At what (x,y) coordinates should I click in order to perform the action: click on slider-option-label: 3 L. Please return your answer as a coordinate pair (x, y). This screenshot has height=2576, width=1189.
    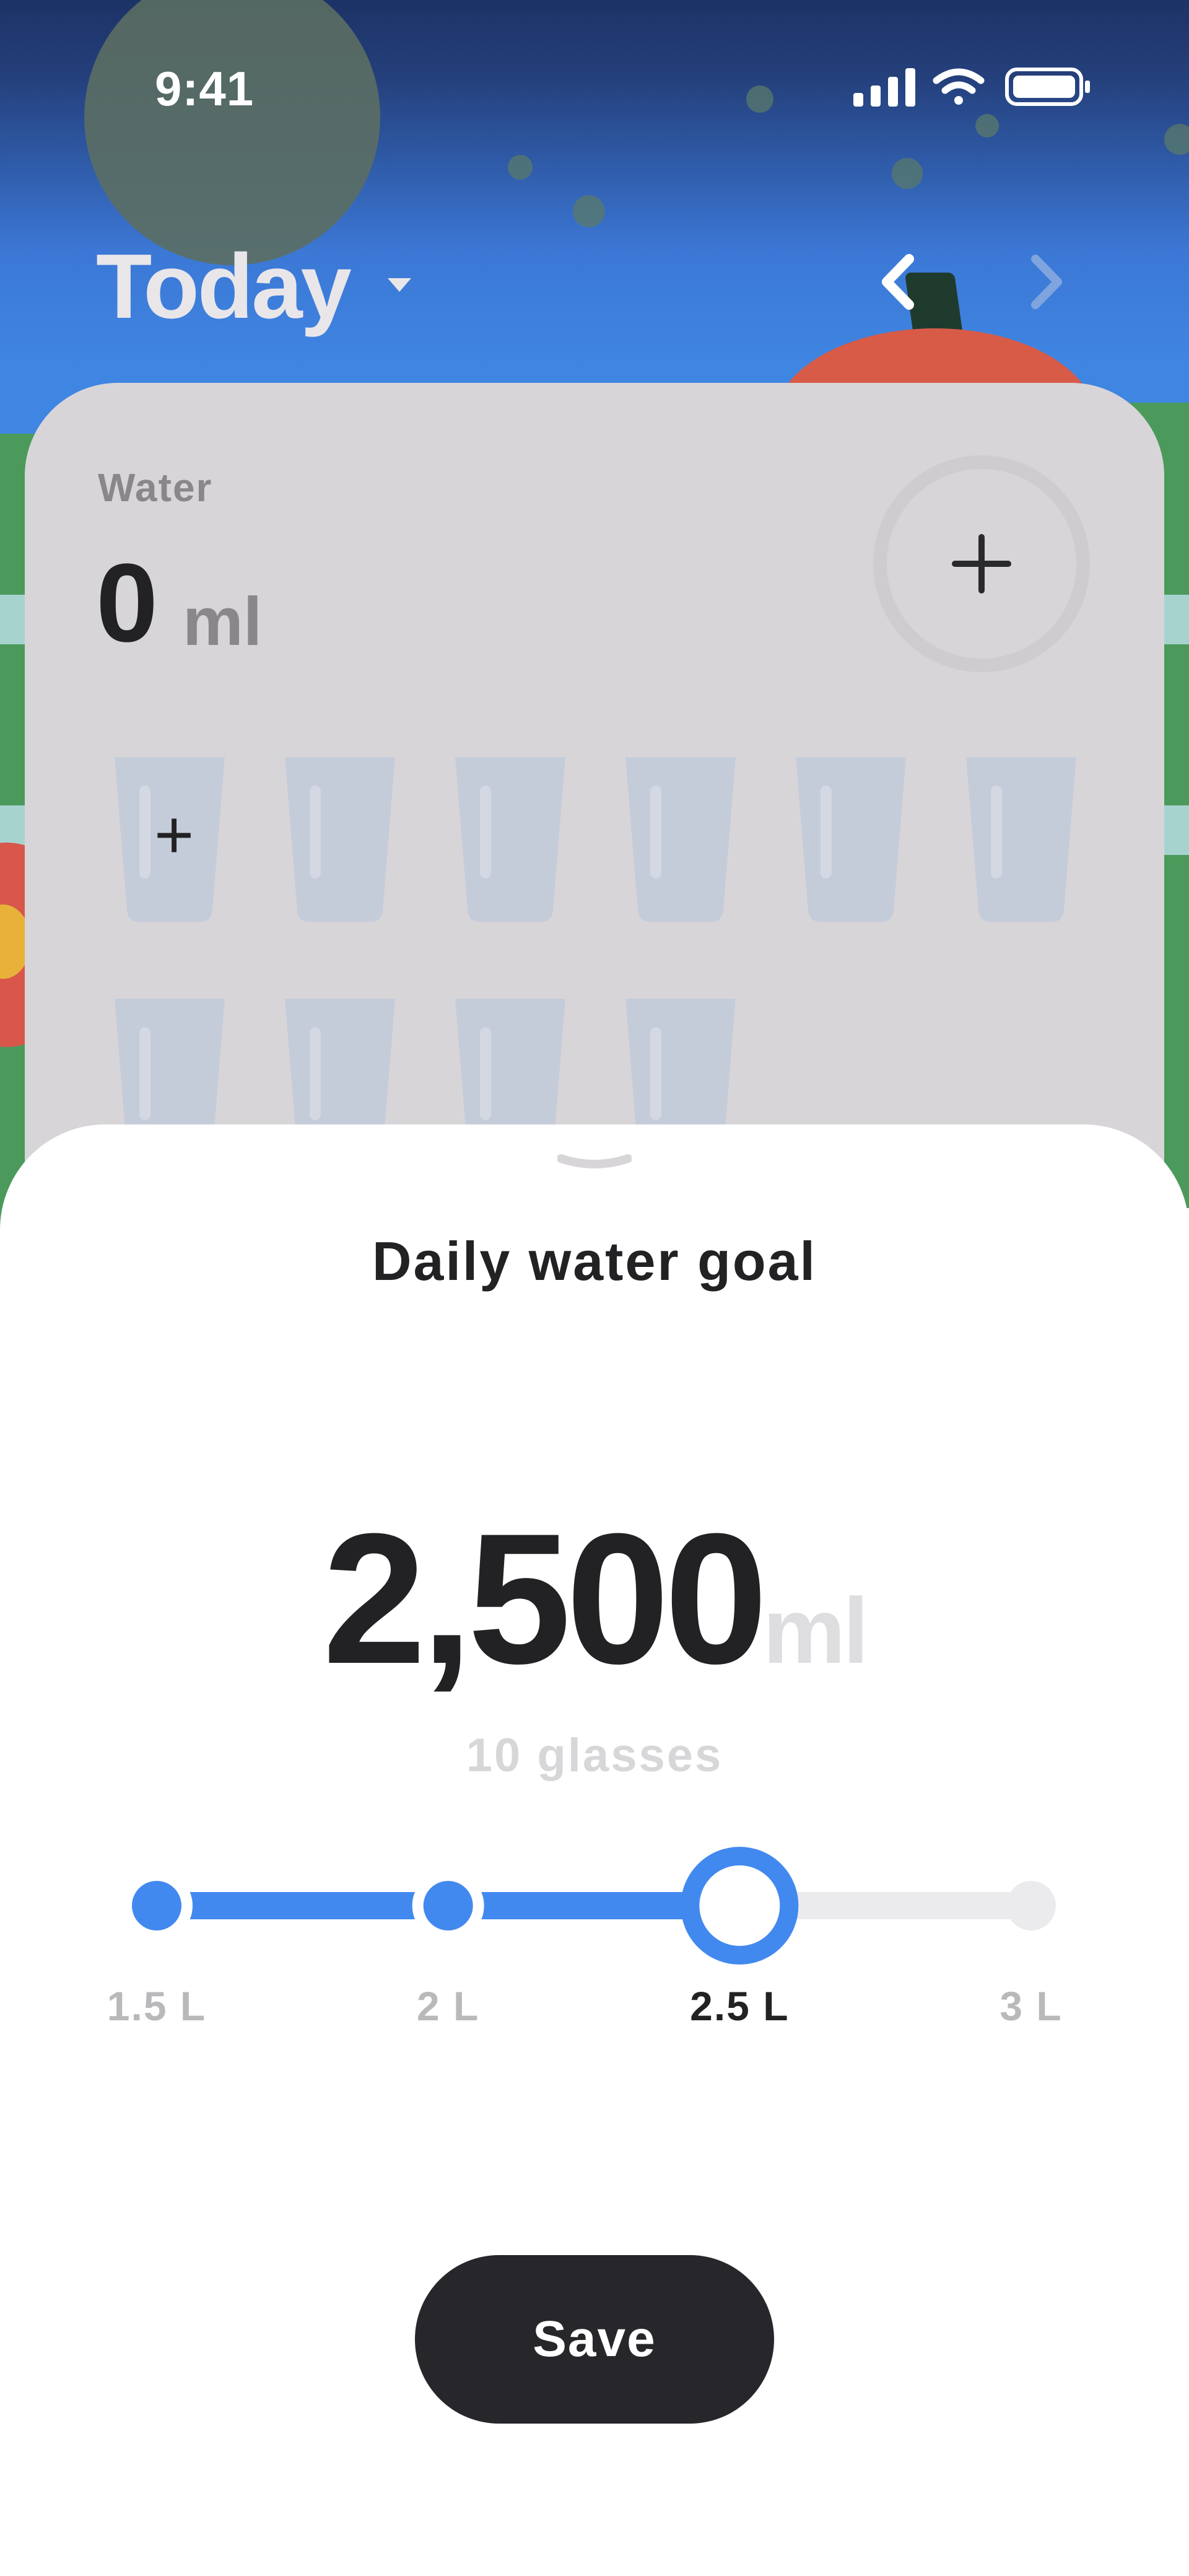
    Looking at the image, I should click on (1031, 2006).